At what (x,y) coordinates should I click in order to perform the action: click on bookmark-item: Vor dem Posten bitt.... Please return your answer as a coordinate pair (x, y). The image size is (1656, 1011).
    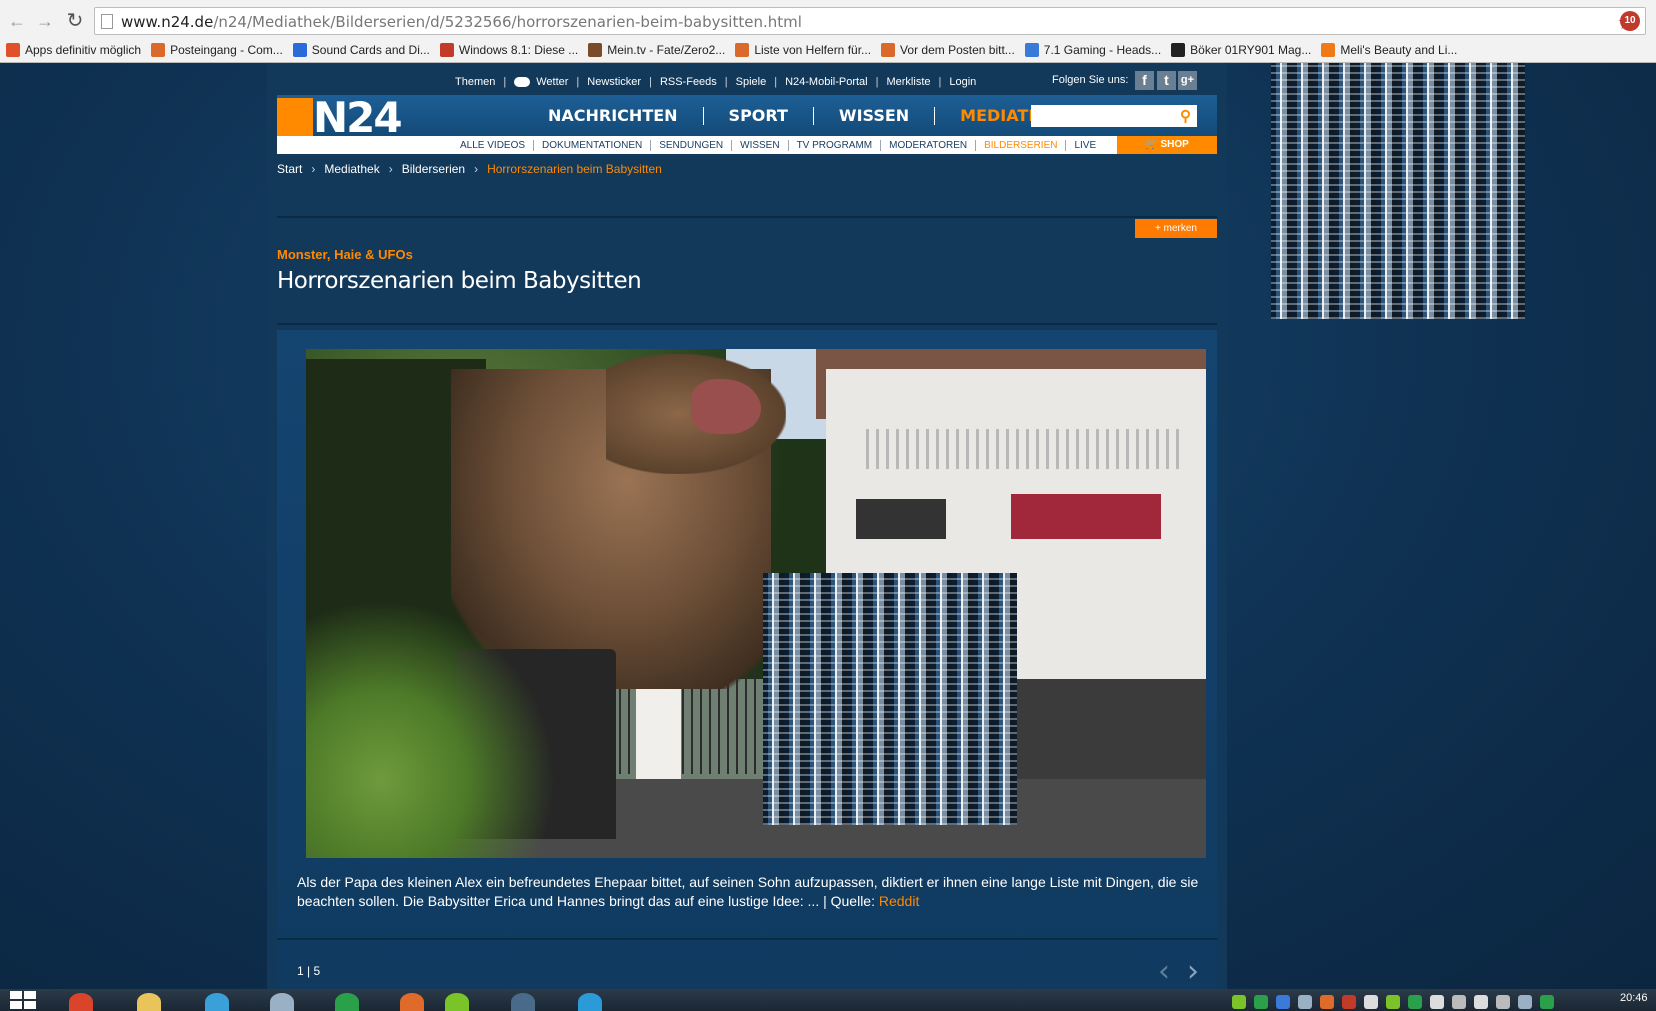
    Looking at the image, I should click on (948, 50).